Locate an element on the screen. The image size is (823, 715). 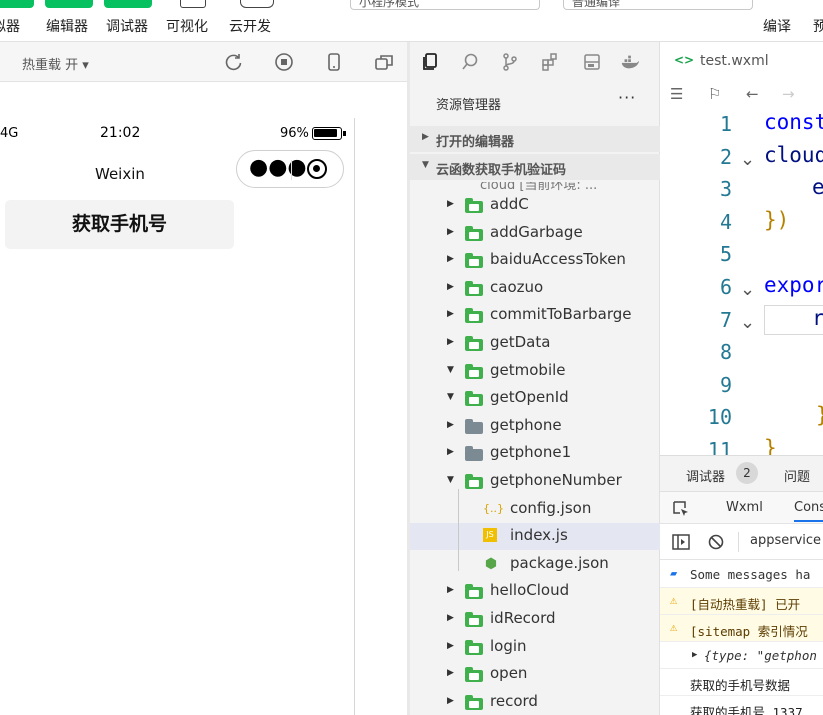
visualize-button: 可视化 is located at coordinates (187, 26).